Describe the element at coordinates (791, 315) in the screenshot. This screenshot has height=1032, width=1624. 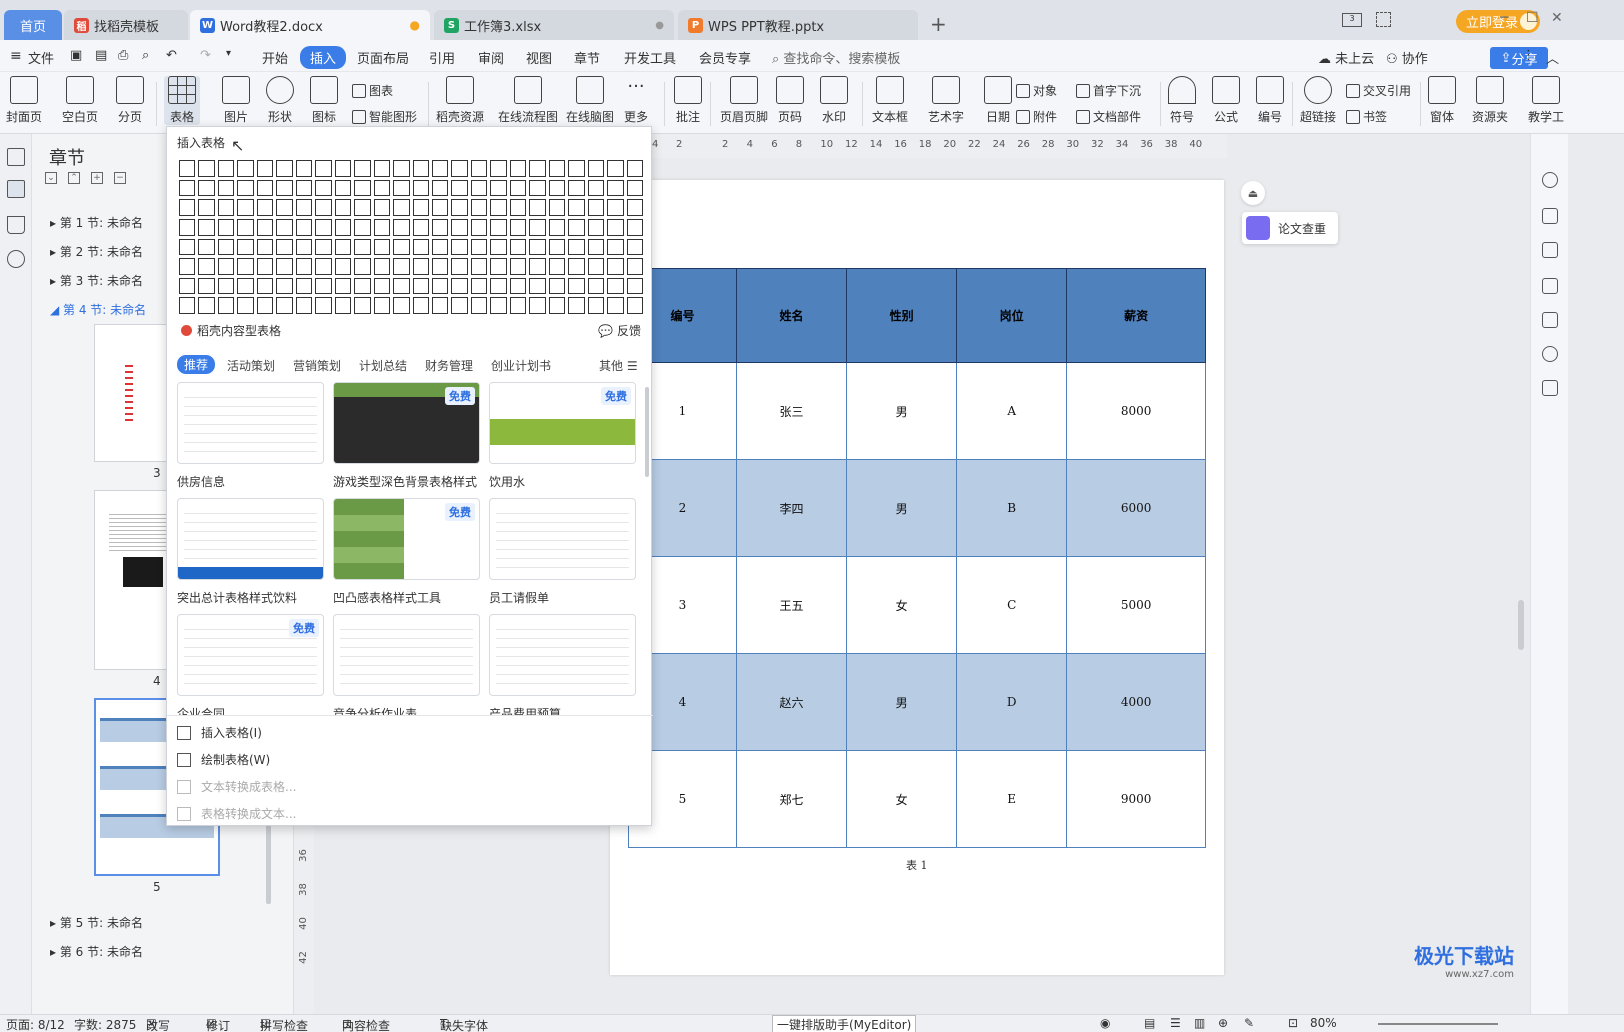
I see `table-header-cell: 姓名` at that location.